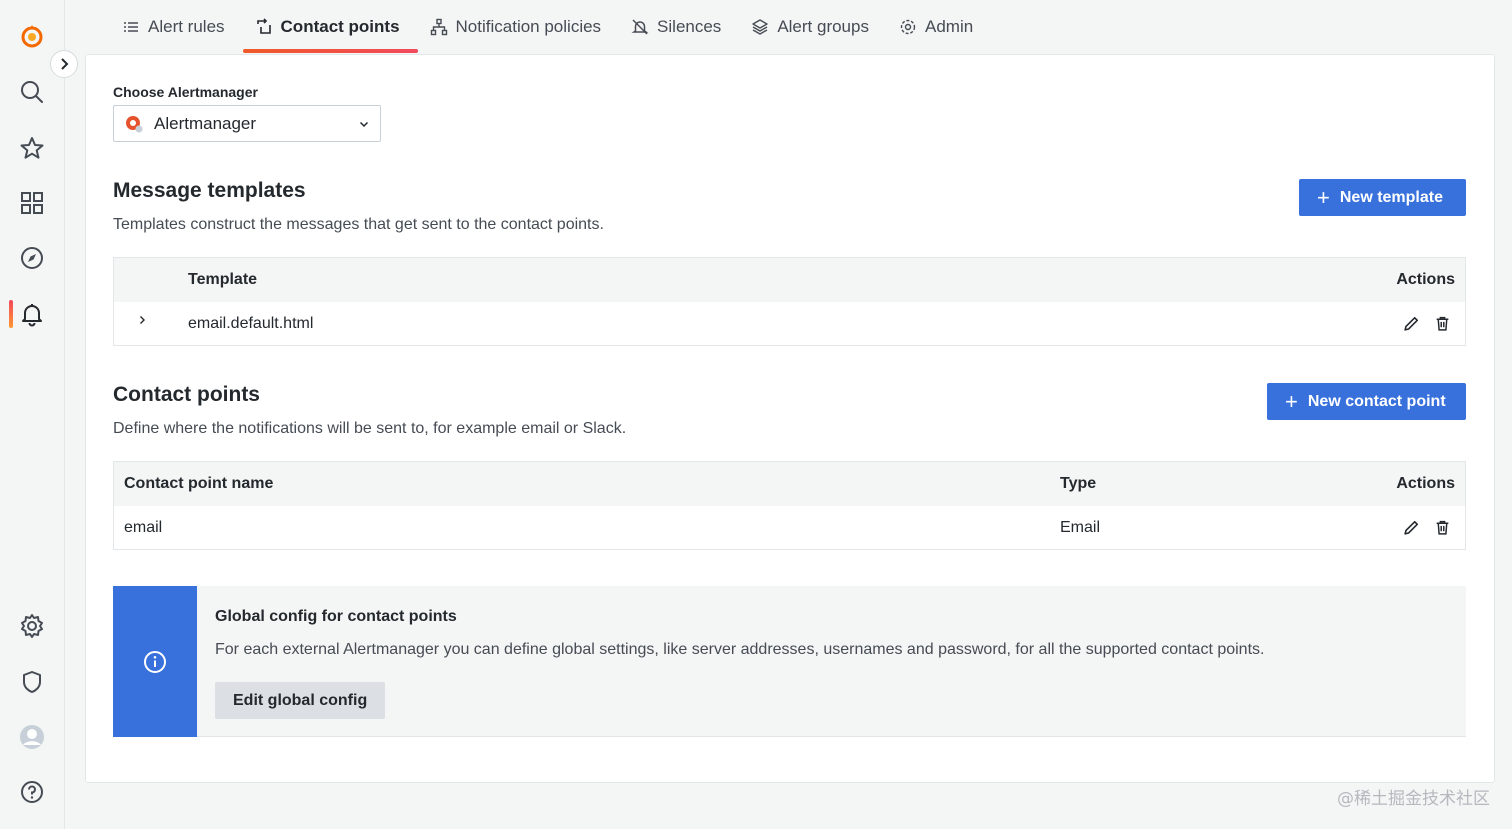  I want to click on table-row: email Email, so click(789, 527).